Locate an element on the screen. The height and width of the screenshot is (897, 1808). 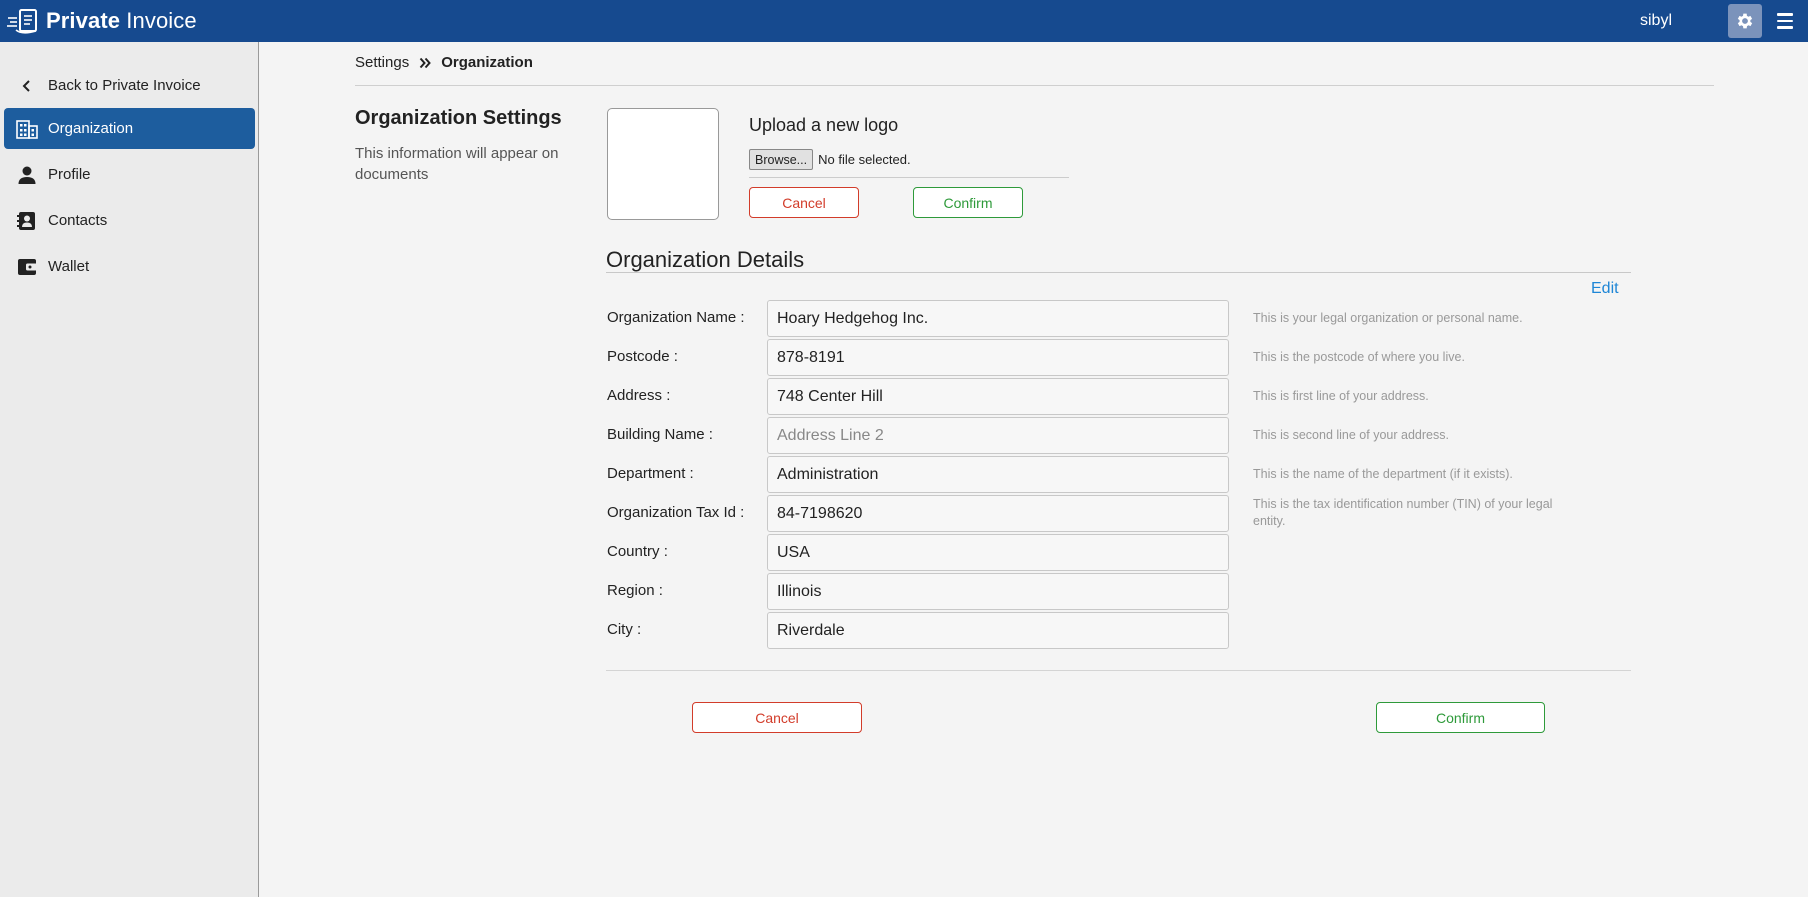
brand-name: Private Invoice is located at coordinates (121, 21).